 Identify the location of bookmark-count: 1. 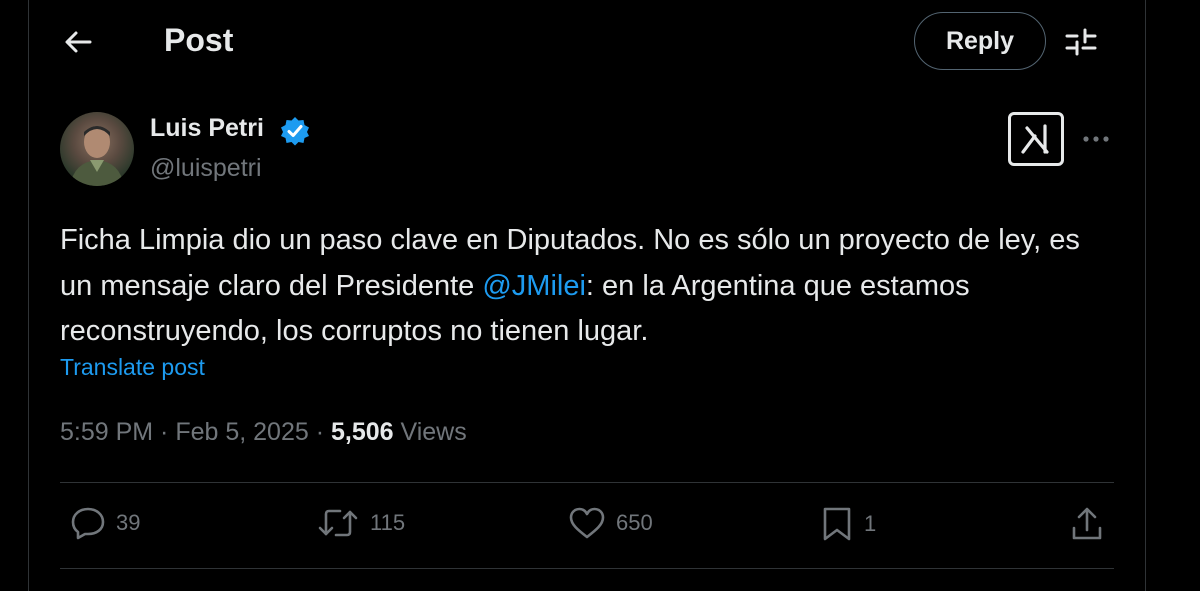
(870, 523).